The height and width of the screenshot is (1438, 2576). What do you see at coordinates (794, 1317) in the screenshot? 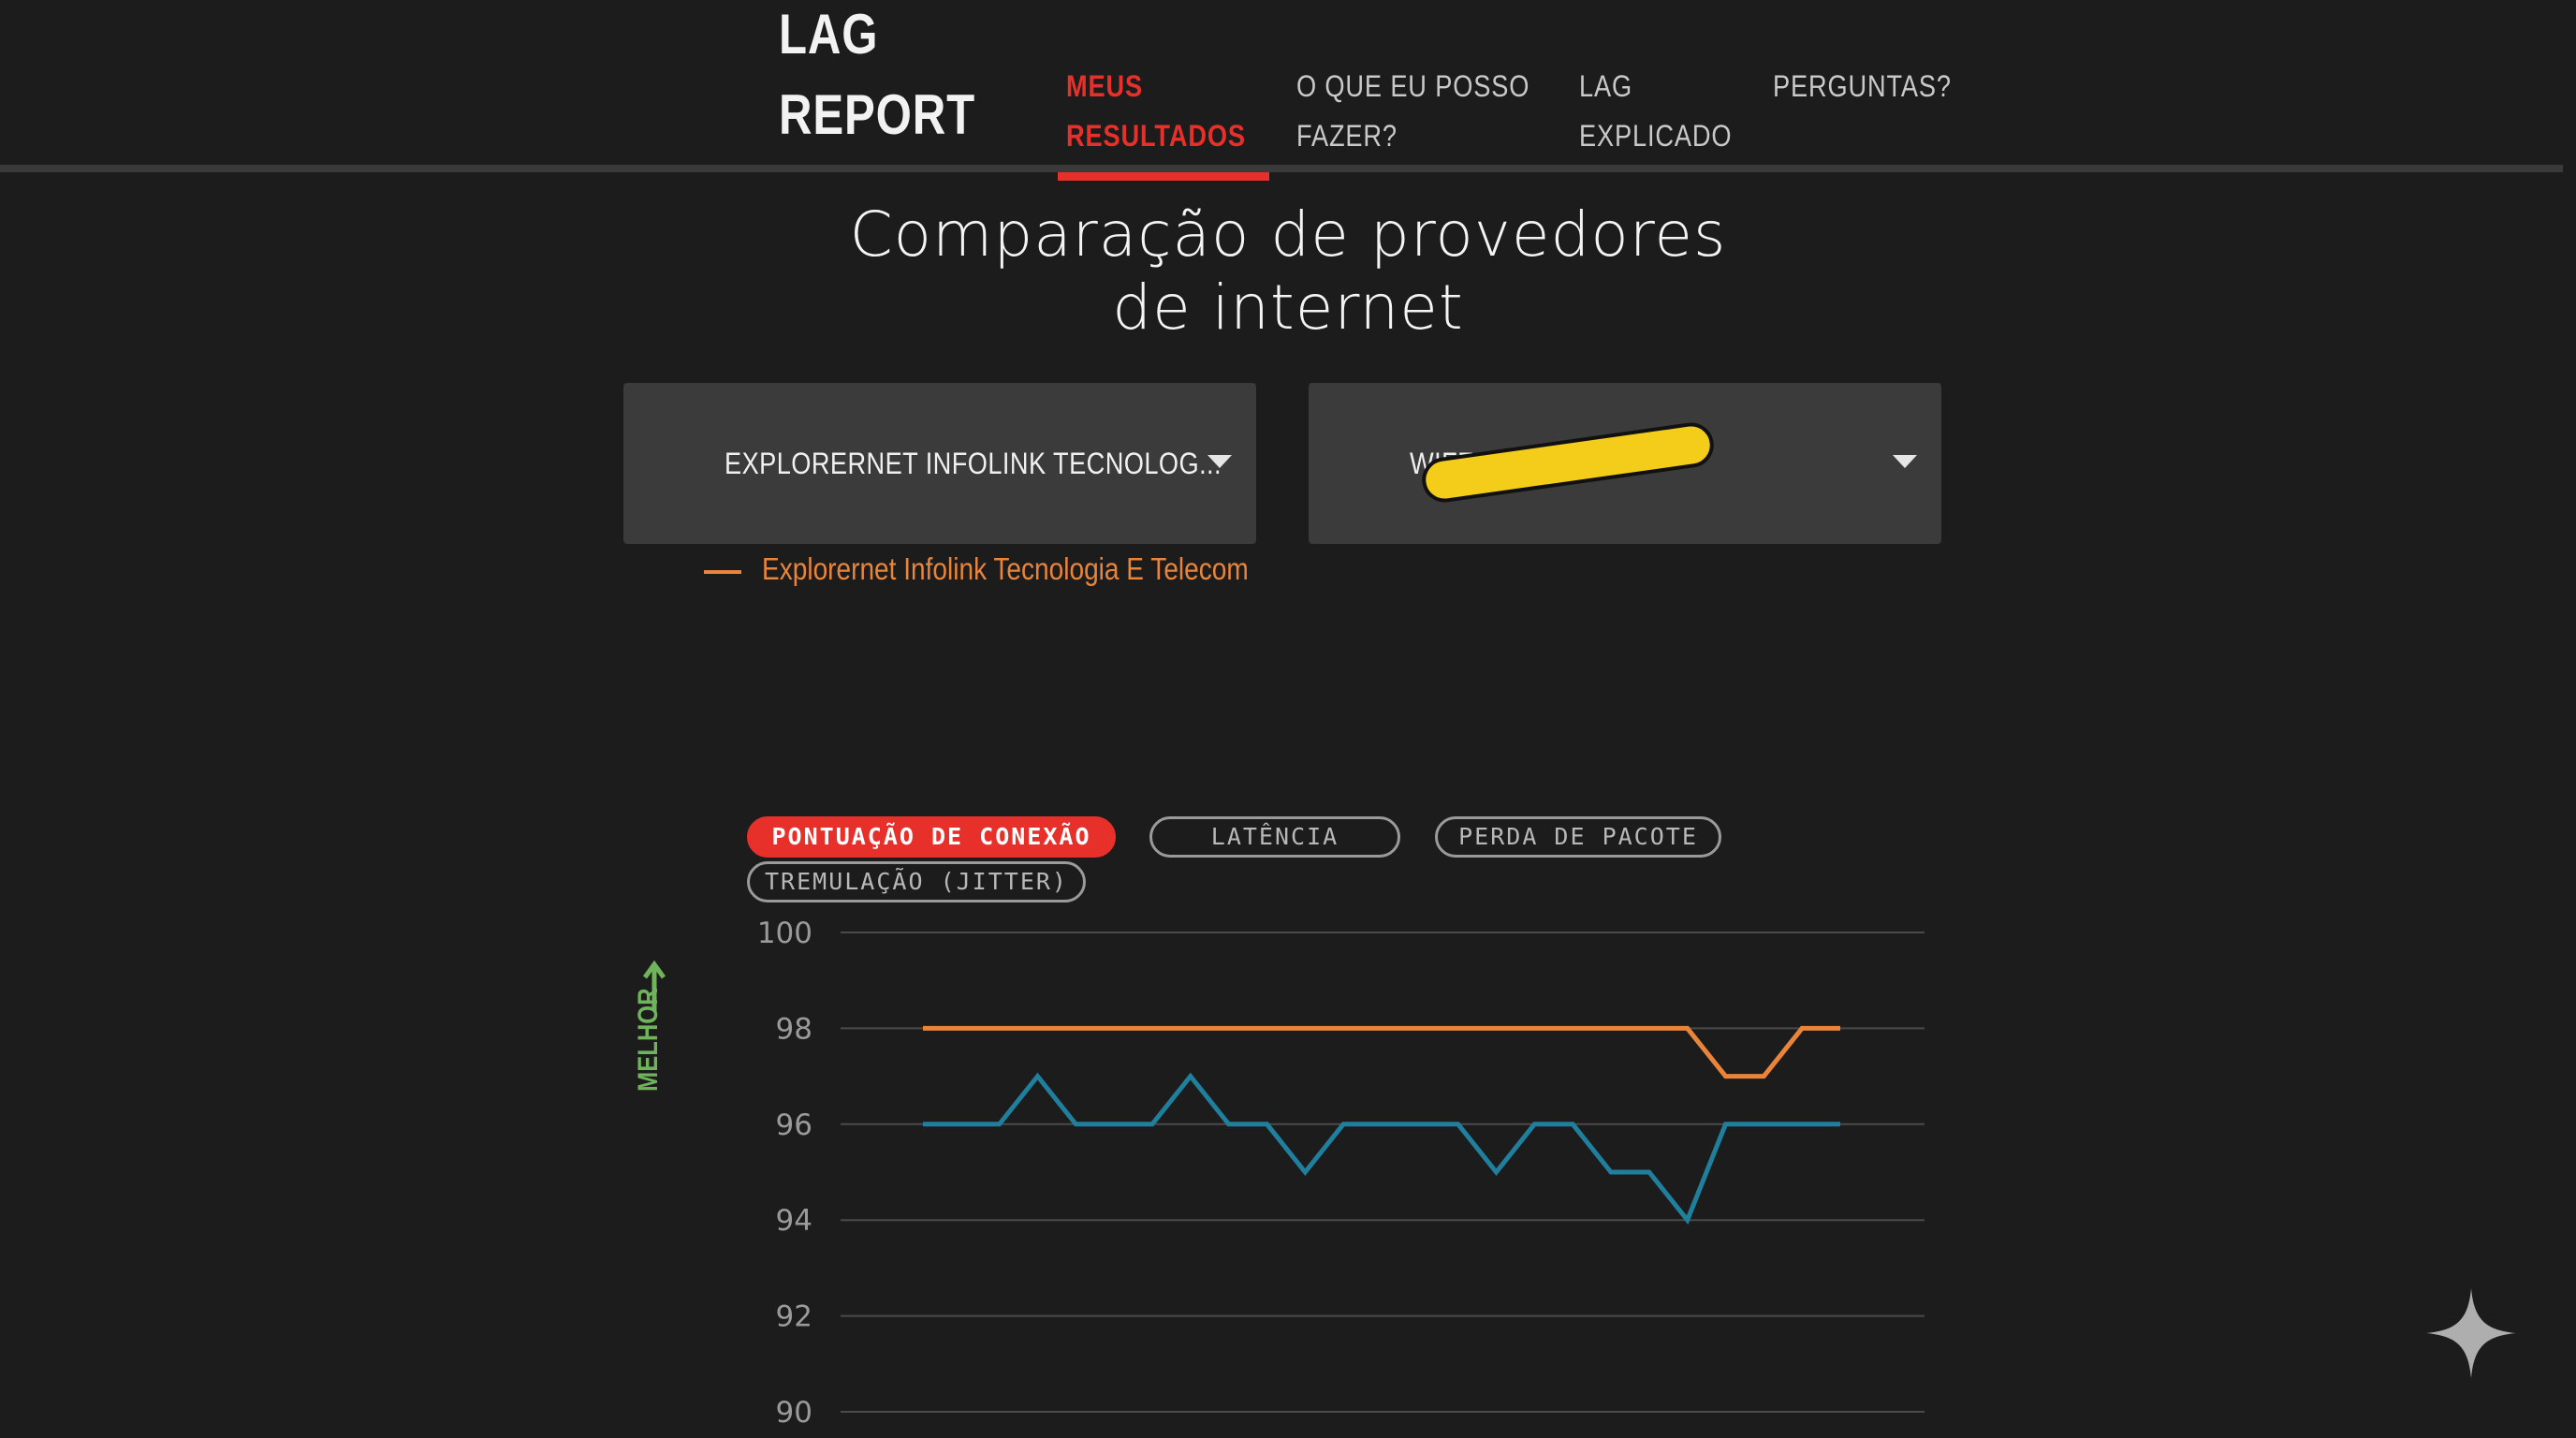
I see `y-tick-label: 92` at bounding box center [794, 1317].